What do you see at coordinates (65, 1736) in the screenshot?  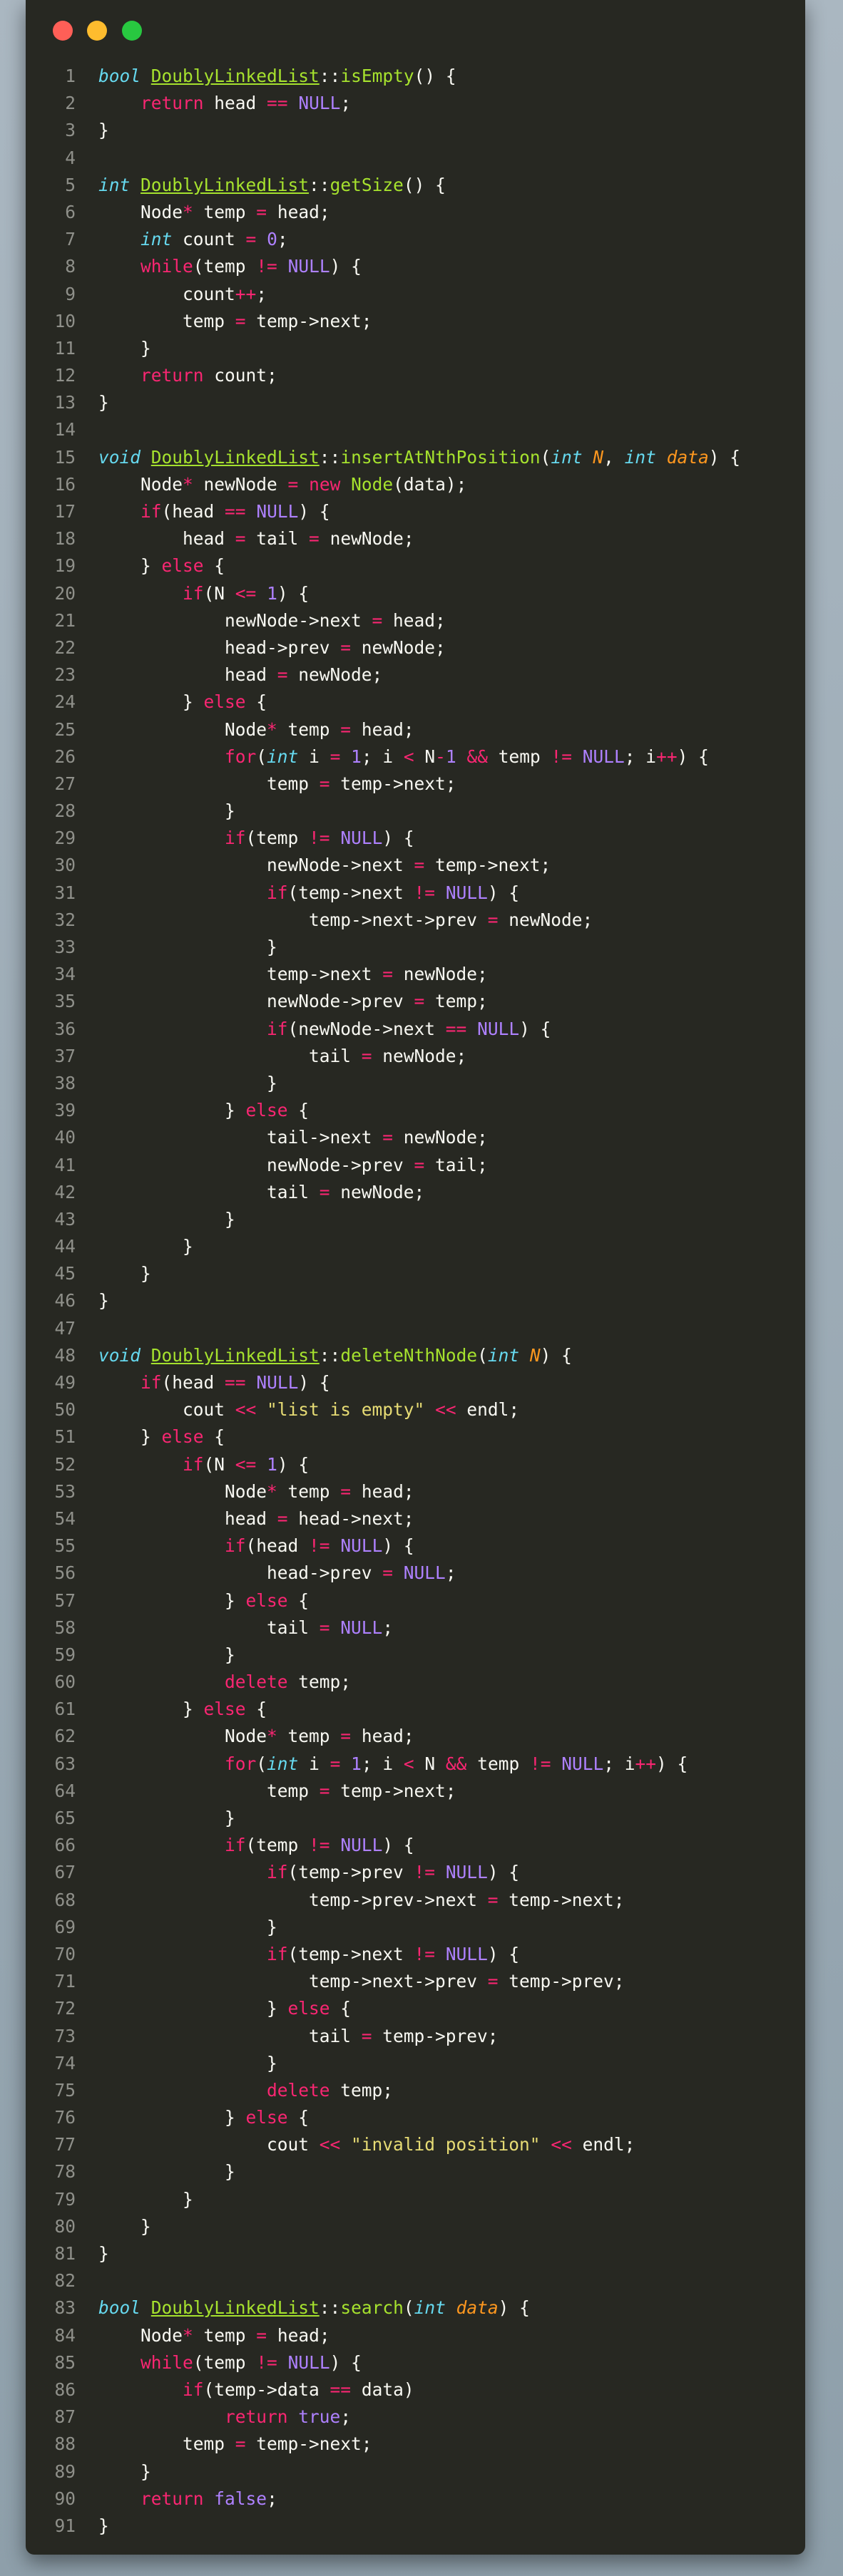 I see `line-number: 62` at bounding box center [65, 1736].